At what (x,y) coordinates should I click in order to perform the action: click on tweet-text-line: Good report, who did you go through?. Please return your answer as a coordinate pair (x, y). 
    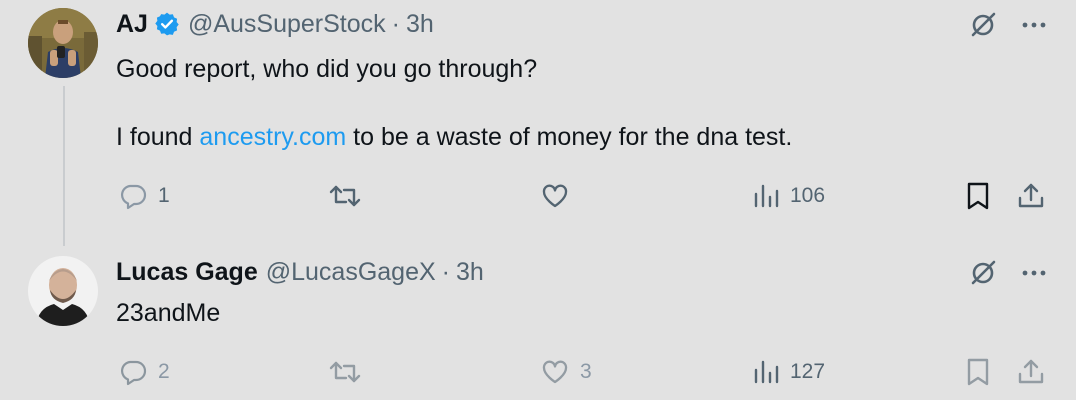
    Looking at the image, I should click on (327, 69).